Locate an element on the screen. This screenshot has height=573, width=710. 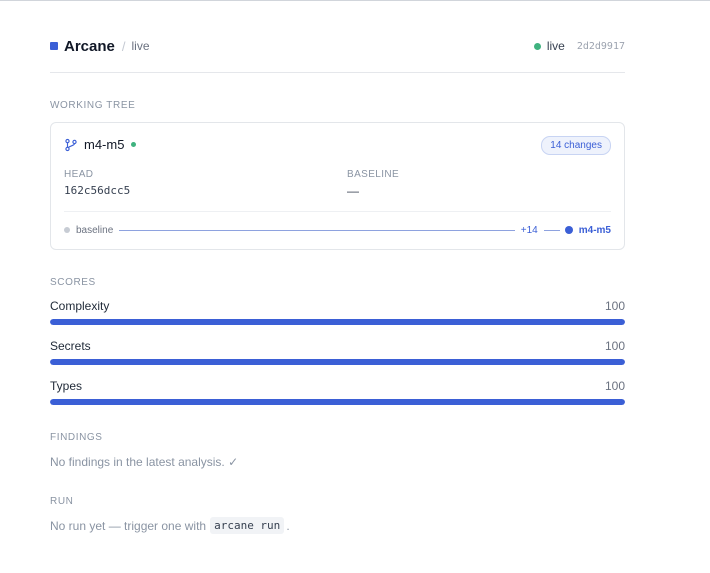
status-indicator: live 2d2d9917 is located at coordinates (579, 46).